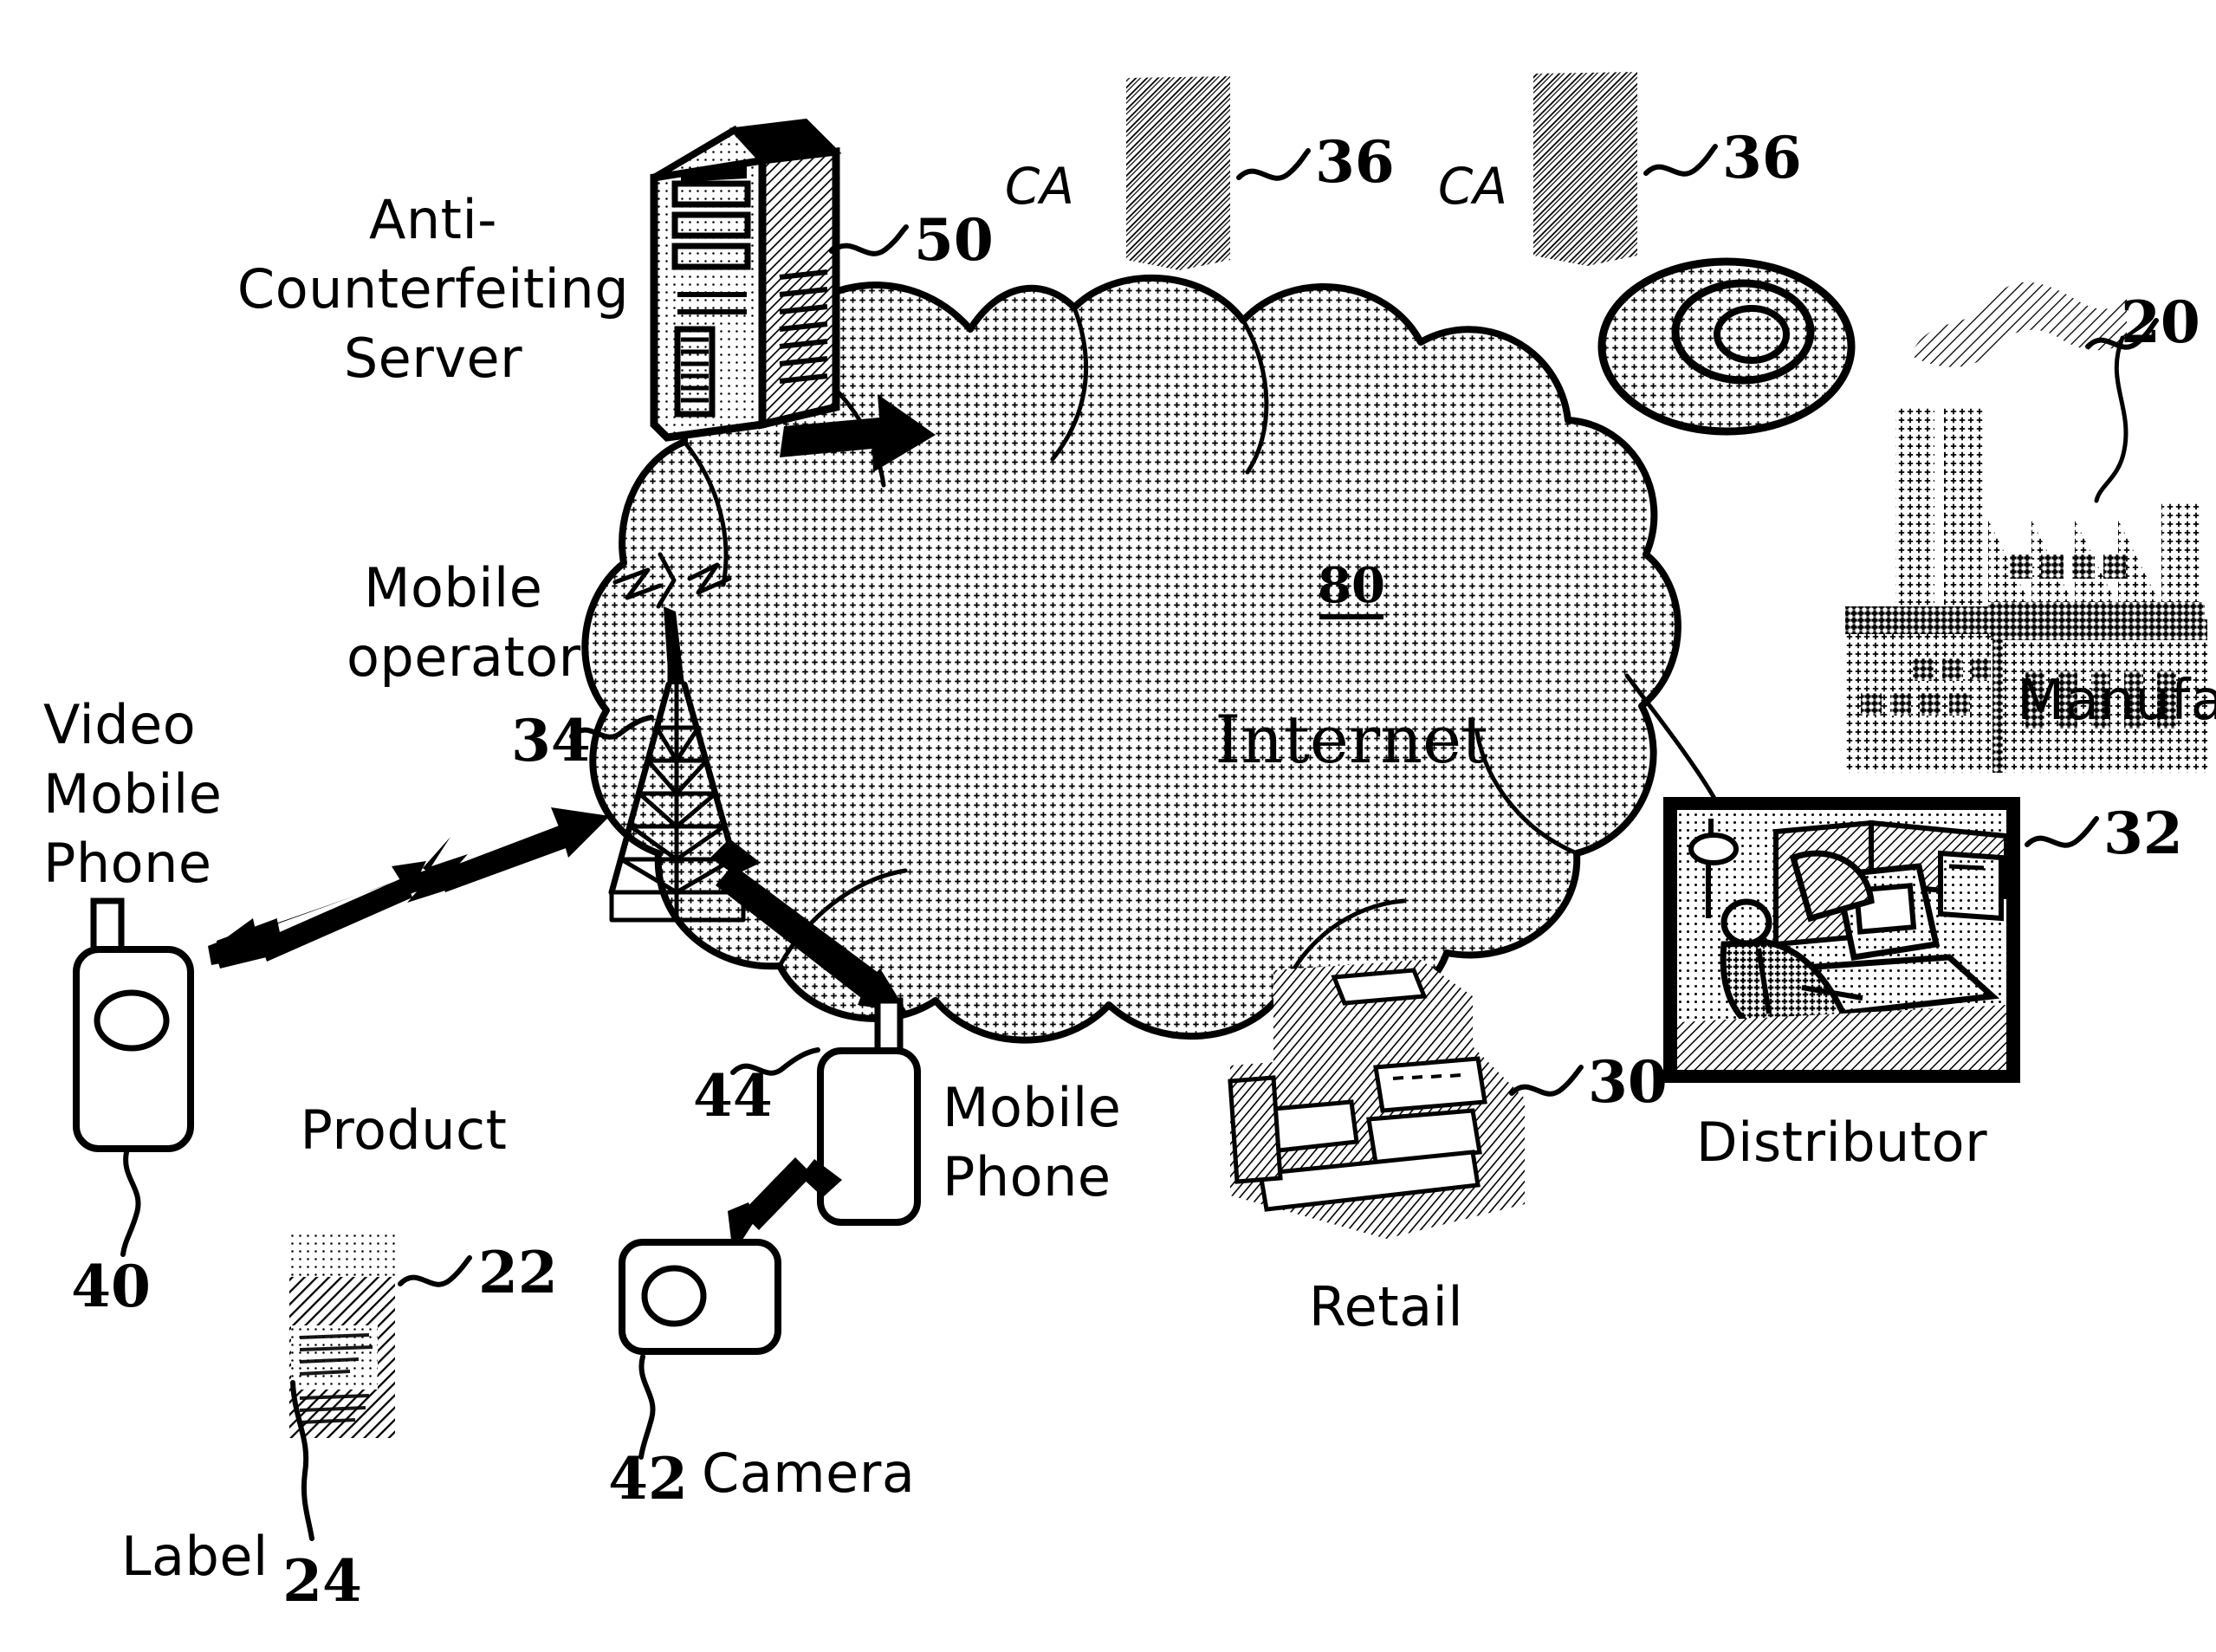  I want to click on ca-left-ref-number: 36, so click(1355, 162).